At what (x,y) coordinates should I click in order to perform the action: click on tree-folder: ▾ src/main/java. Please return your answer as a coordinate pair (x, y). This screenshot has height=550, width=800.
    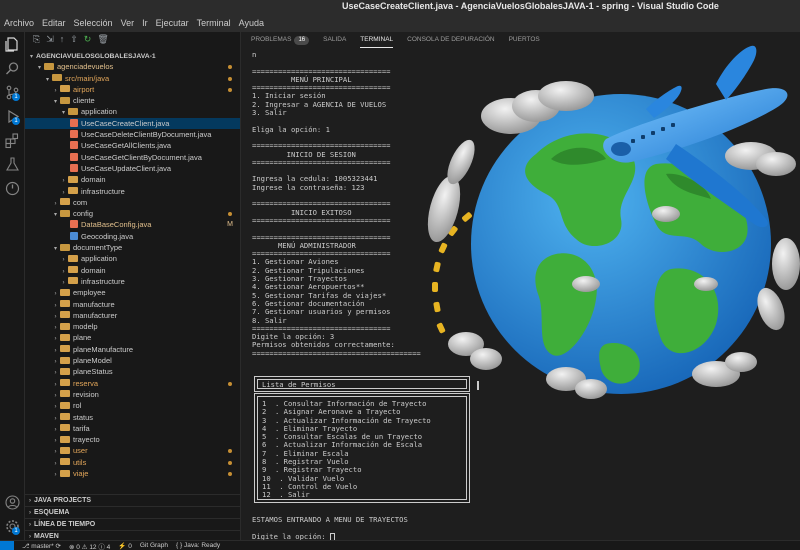
    Looking at the image, I should click on (132, 78).